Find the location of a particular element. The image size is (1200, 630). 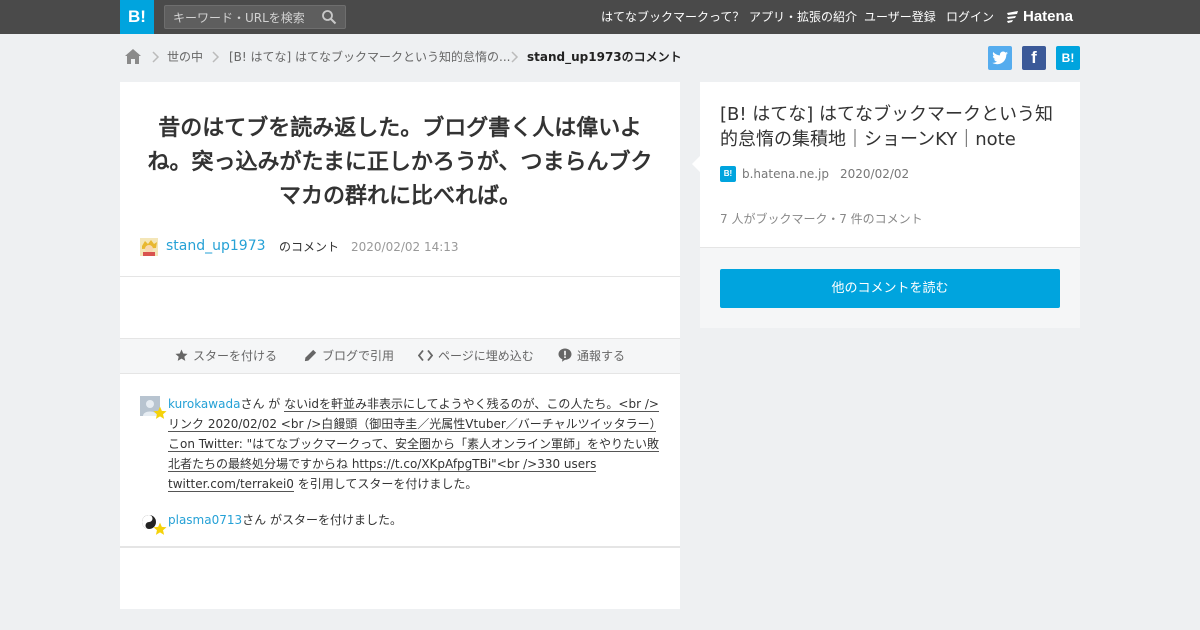

star-entry: plasma0713さん がスターを付けました。 is located at coordinates (400, 522).